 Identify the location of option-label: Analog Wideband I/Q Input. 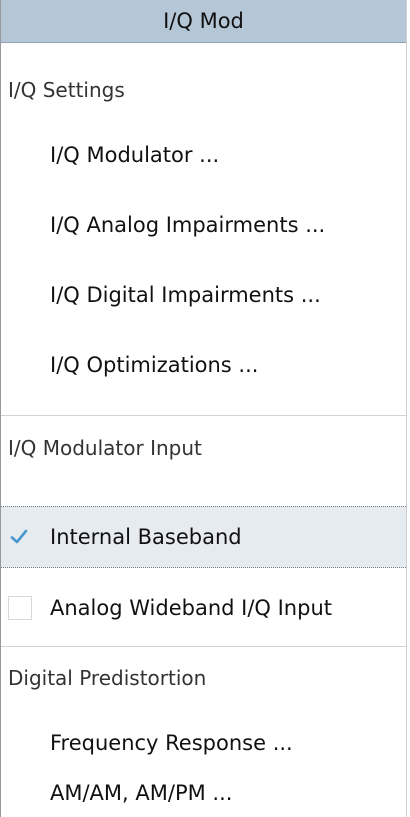
(191, 608).